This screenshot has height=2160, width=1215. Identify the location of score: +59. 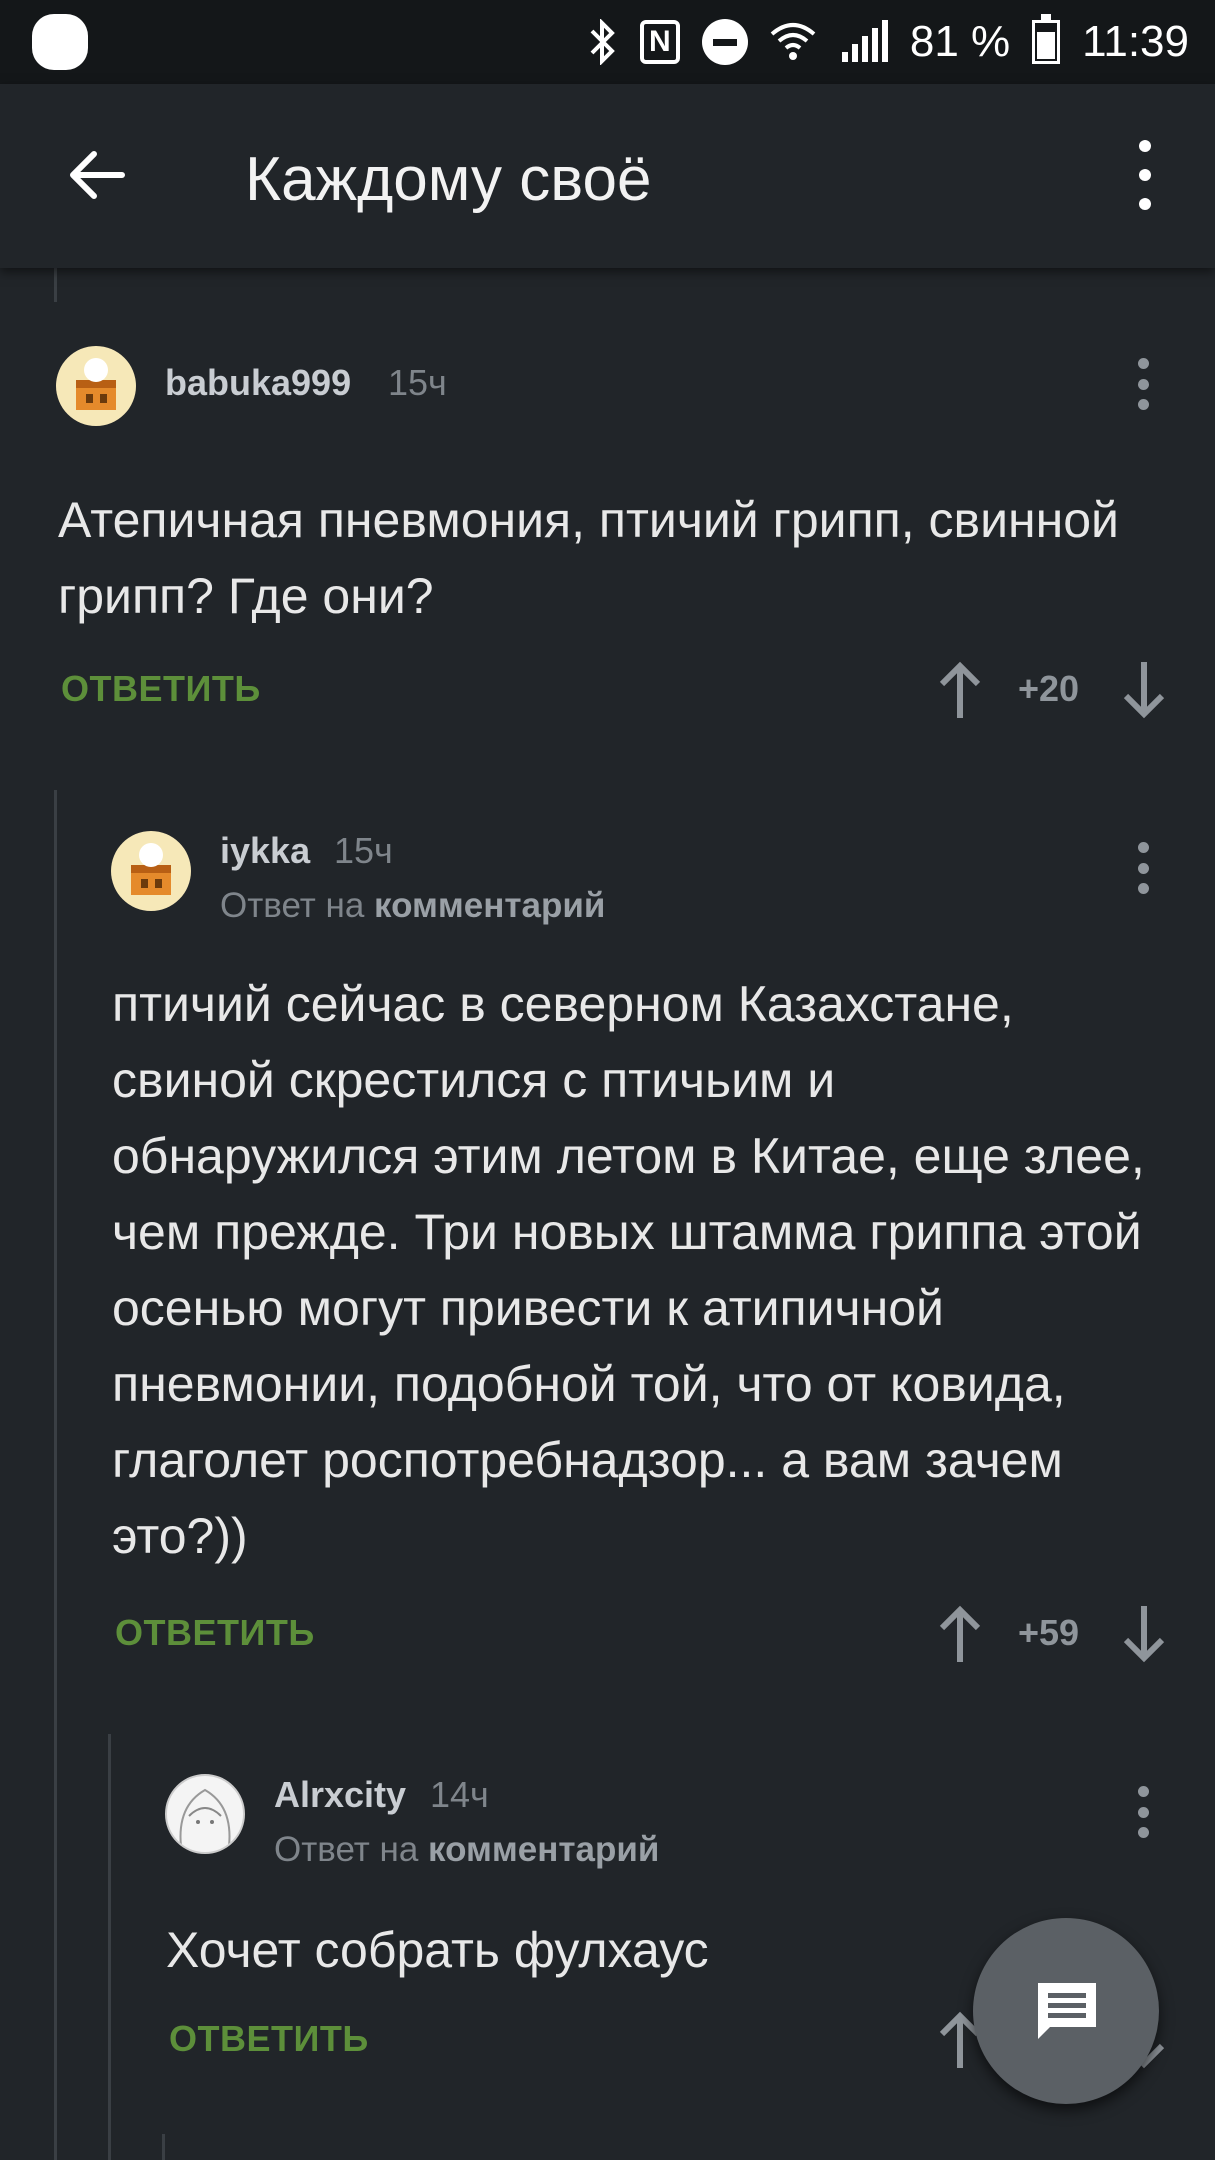
(1049, 1632).